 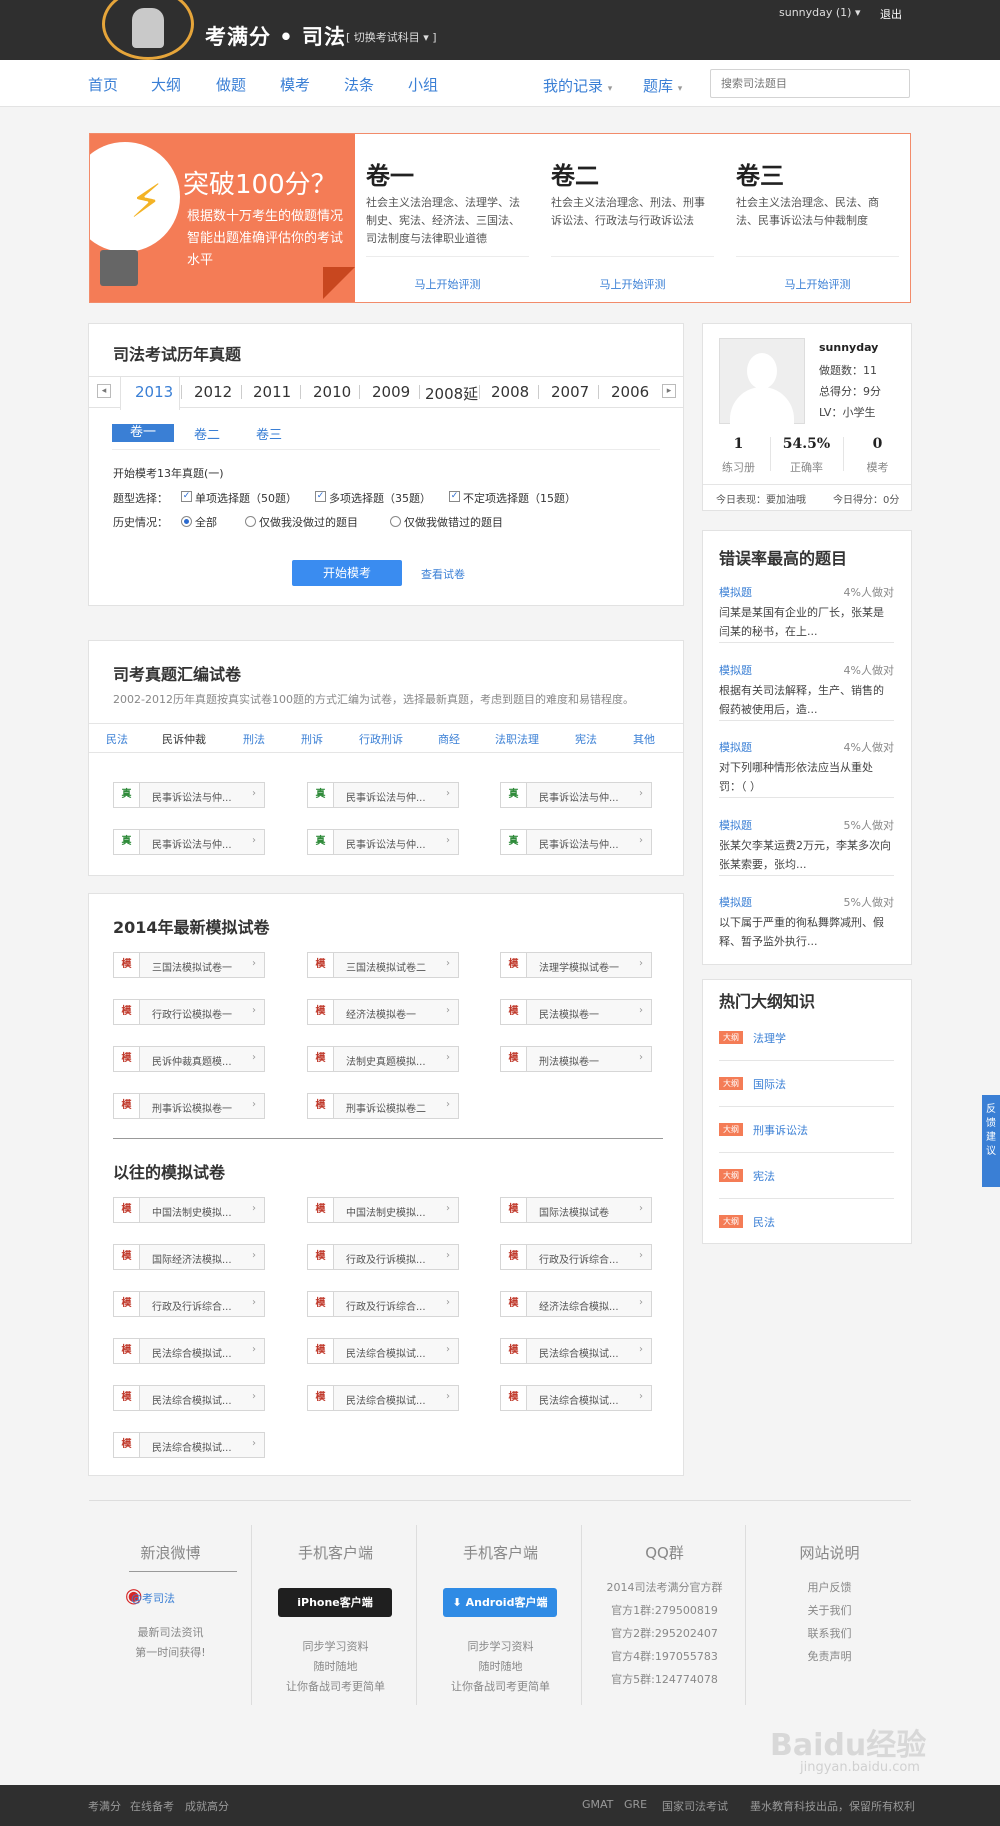 What do you see at coordinates (810, 83) in the screenshot?
I see `search-input` at bounding box center [810, 83].